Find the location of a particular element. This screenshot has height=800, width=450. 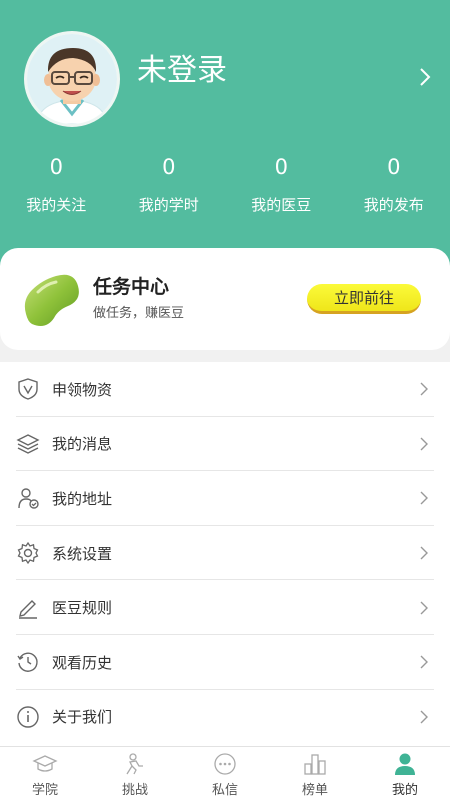

tab-label: 我的 is located at coordinates (404, 790).